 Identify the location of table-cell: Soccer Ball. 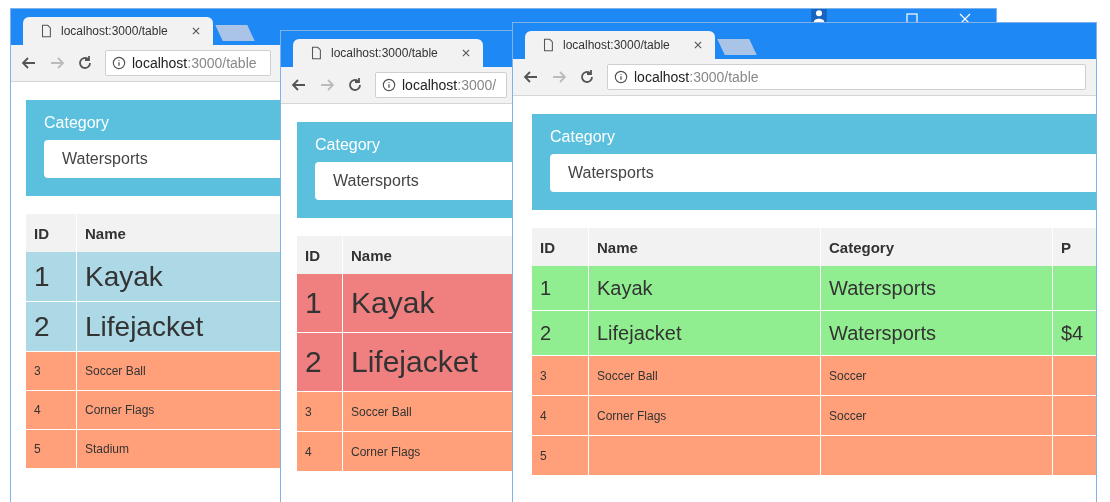
(704, 375).